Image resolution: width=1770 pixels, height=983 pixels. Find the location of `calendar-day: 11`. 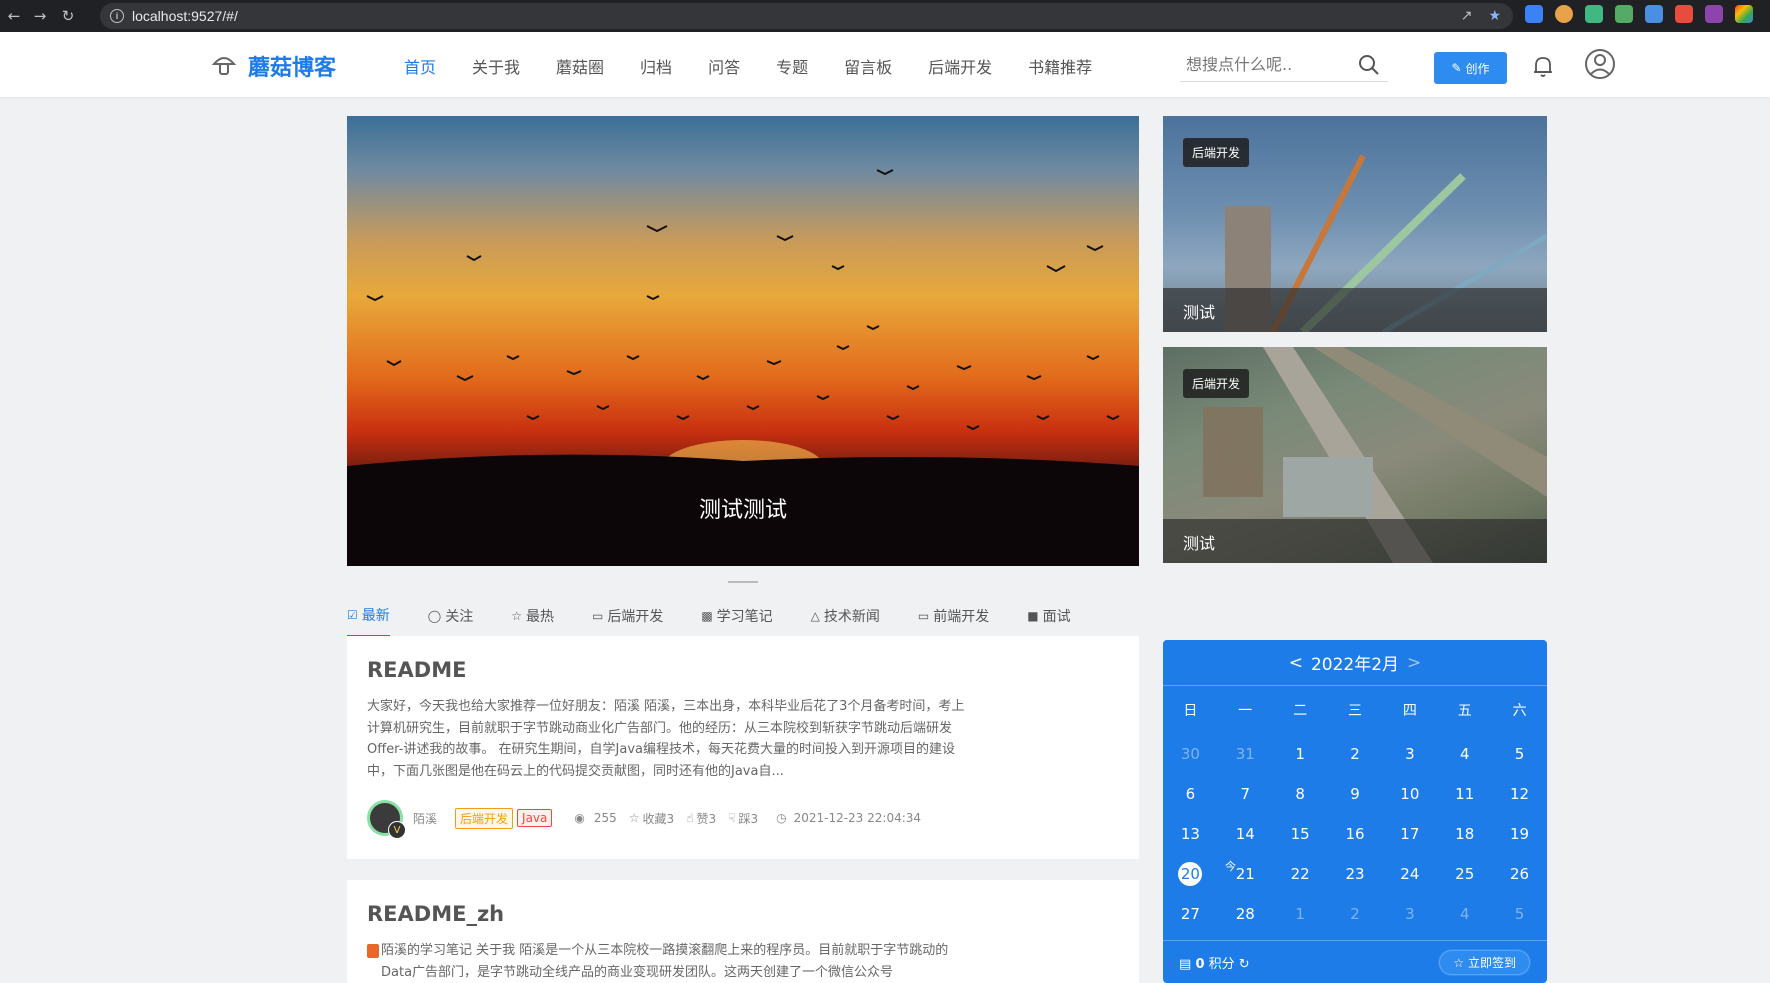

calendar-day: 11 is located at coordinates (1464, 794).